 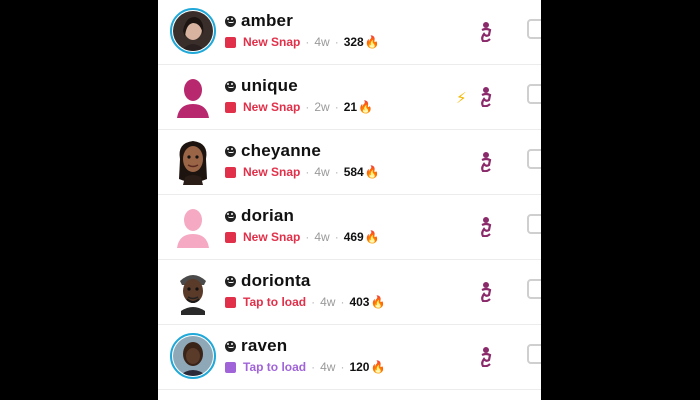 What do you see at coordinates (349, 162) in the screenshot?
I see `chat-row-cheyanne: cheyanne New Snap · 4w · 584 🔥` at bounding box center [349, 162].